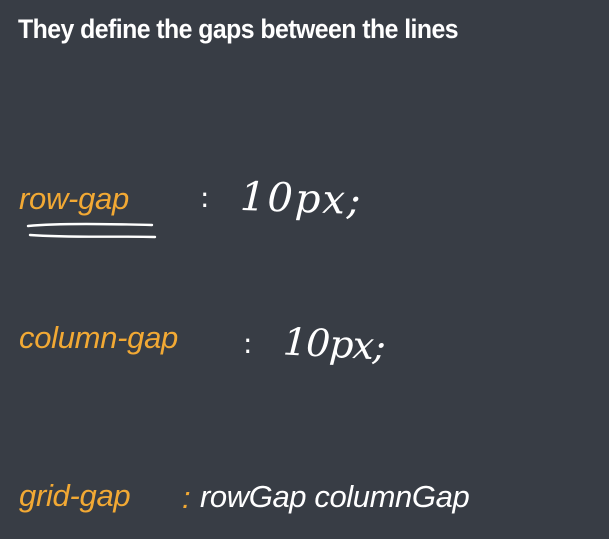  What do you see at coordinates (90, 225) in the screenshot?
I see `row-gap-underline-stroke-top` at bounding box center [90, 225].